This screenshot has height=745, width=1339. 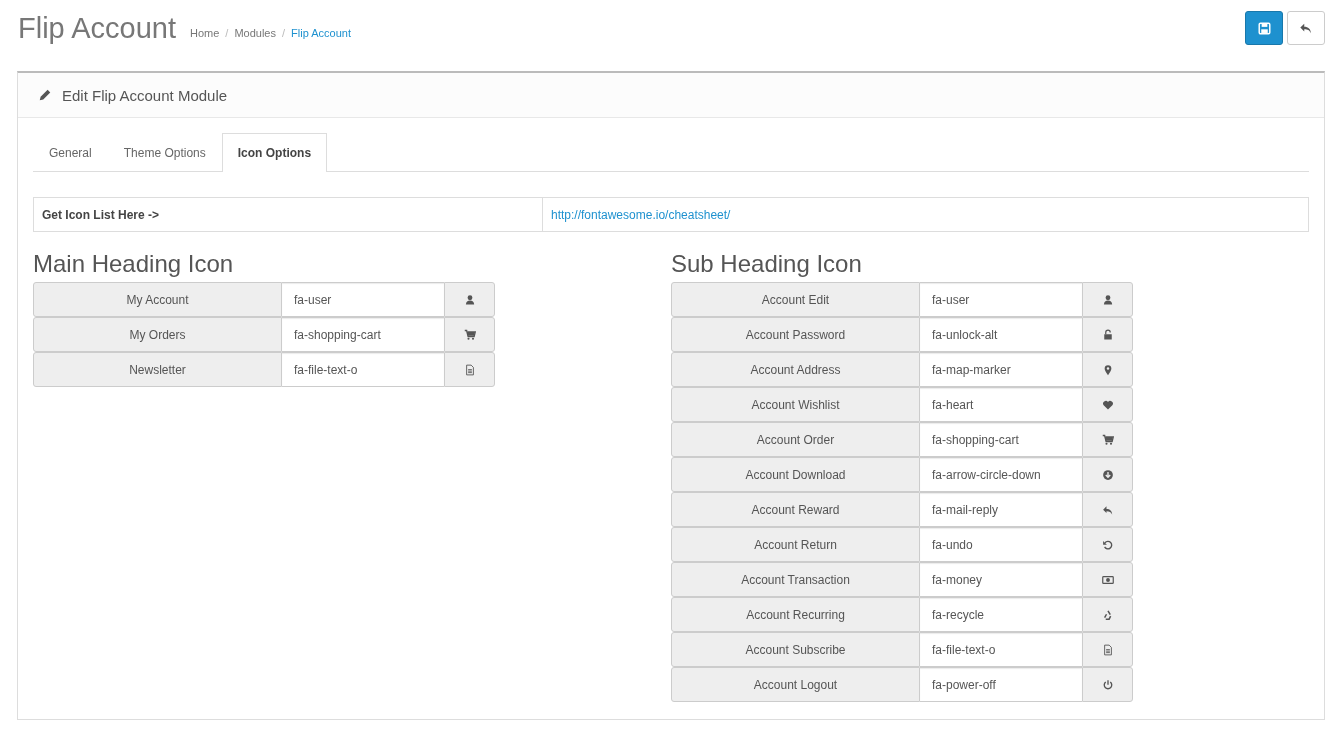 I want to click on recycle-icon, so click(x=1107, y=614).